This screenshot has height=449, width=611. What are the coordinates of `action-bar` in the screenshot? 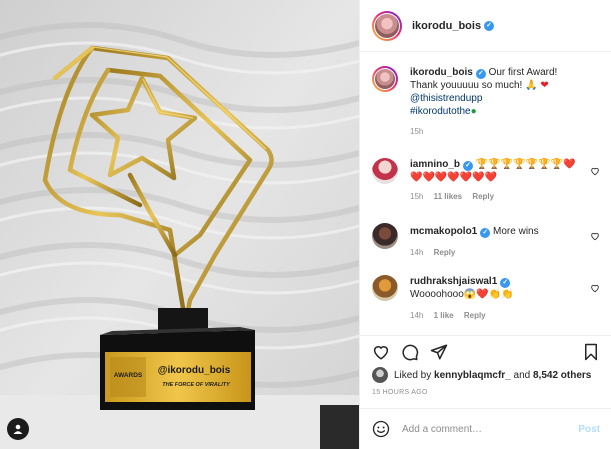 It's located at (485, 350).